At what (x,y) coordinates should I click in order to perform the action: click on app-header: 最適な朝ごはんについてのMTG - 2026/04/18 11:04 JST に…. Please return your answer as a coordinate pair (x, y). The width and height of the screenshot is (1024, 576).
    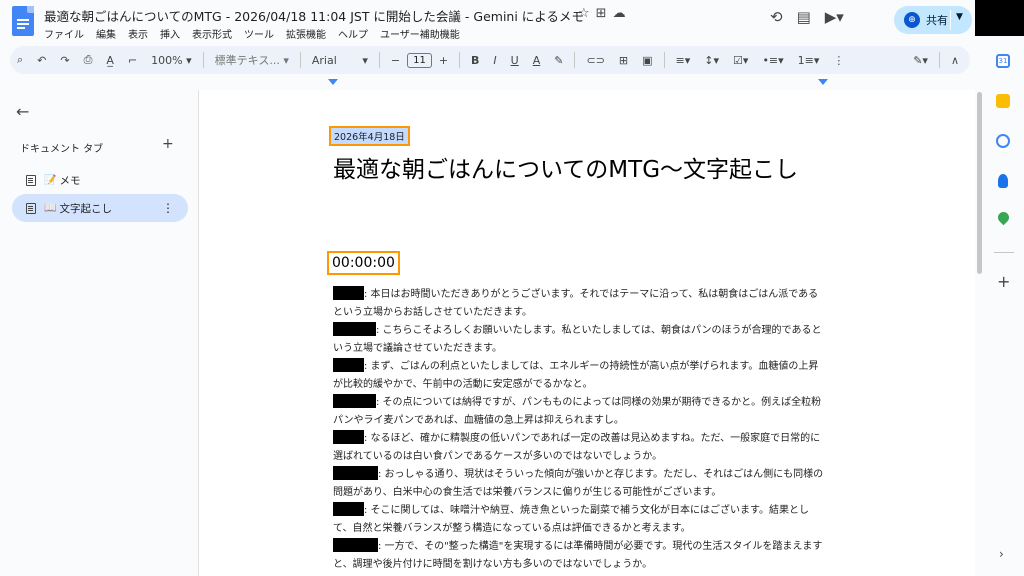
    Looking at the image, I should click on (487, 22).